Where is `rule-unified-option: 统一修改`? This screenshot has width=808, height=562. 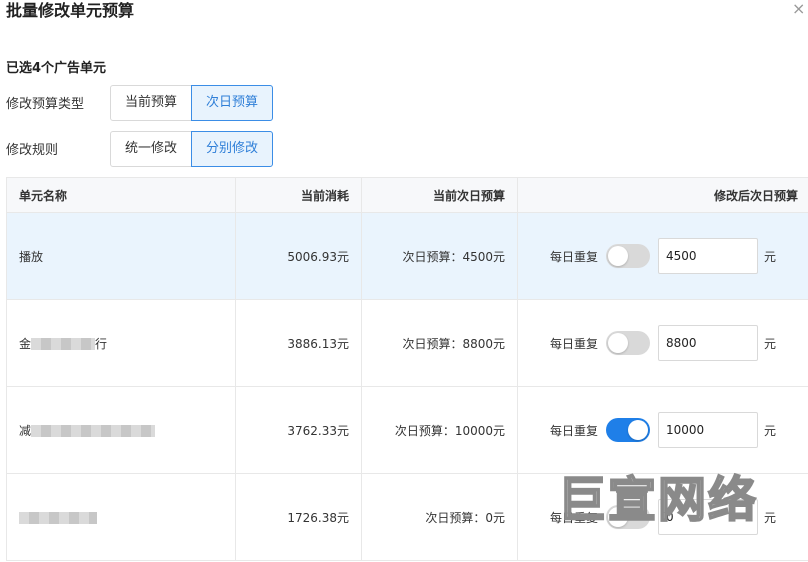
rule-unified-option: 统一修改 is located at coordinates (151, 149).